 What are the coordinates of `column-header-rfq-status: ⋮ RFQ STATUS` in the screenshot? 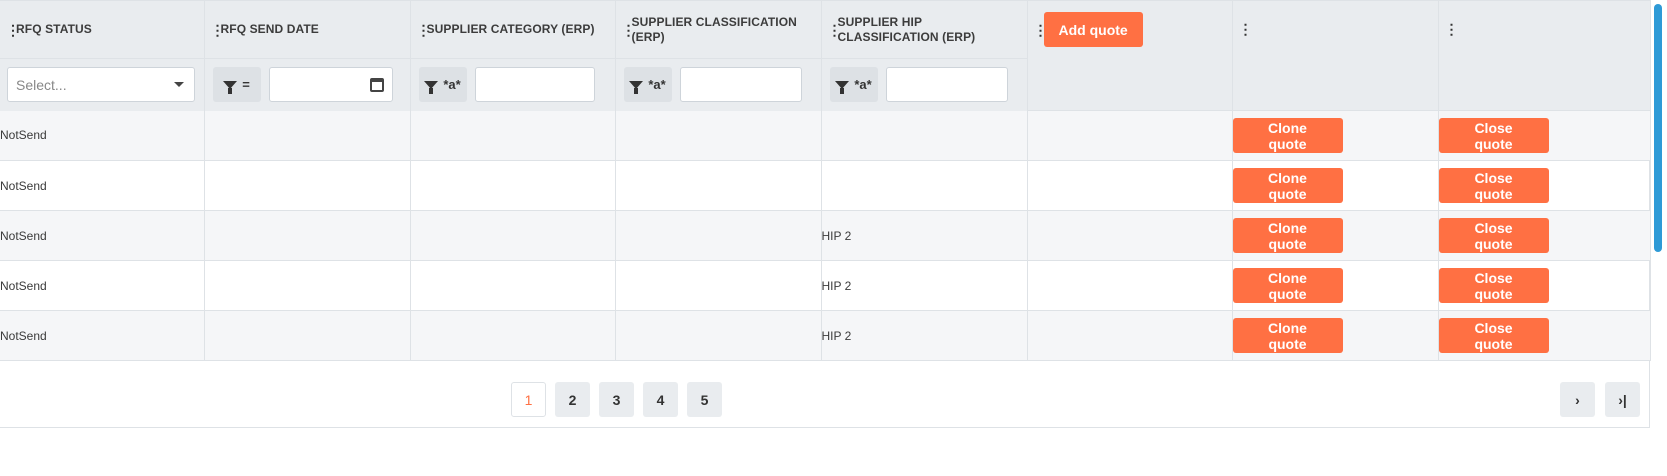 It's located at (102, 29).